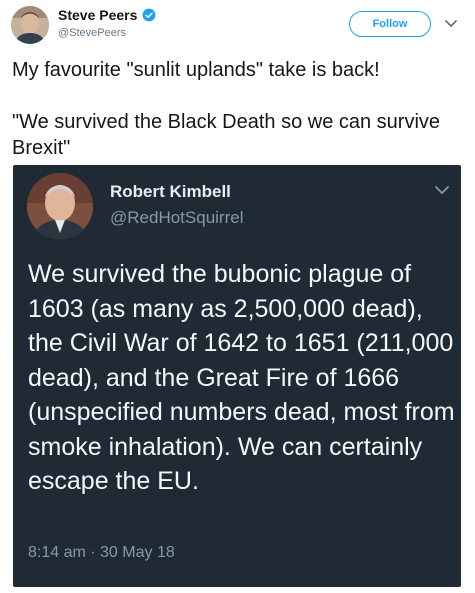  I want to click on author-avatar, so click(30, 25).